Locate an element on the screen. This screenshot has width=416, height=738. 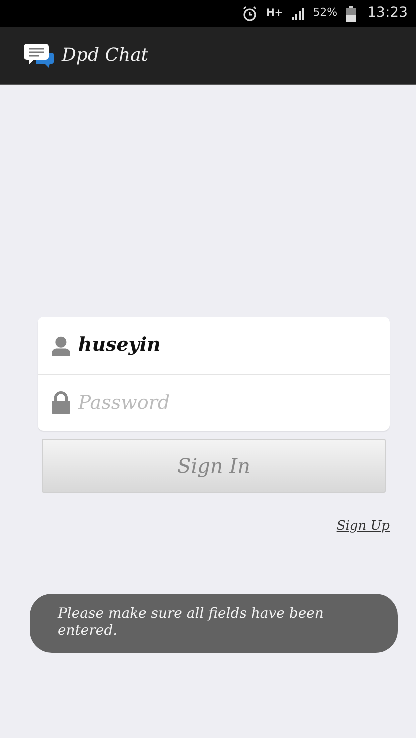
signal-icon is located at coordinates (298, 13).